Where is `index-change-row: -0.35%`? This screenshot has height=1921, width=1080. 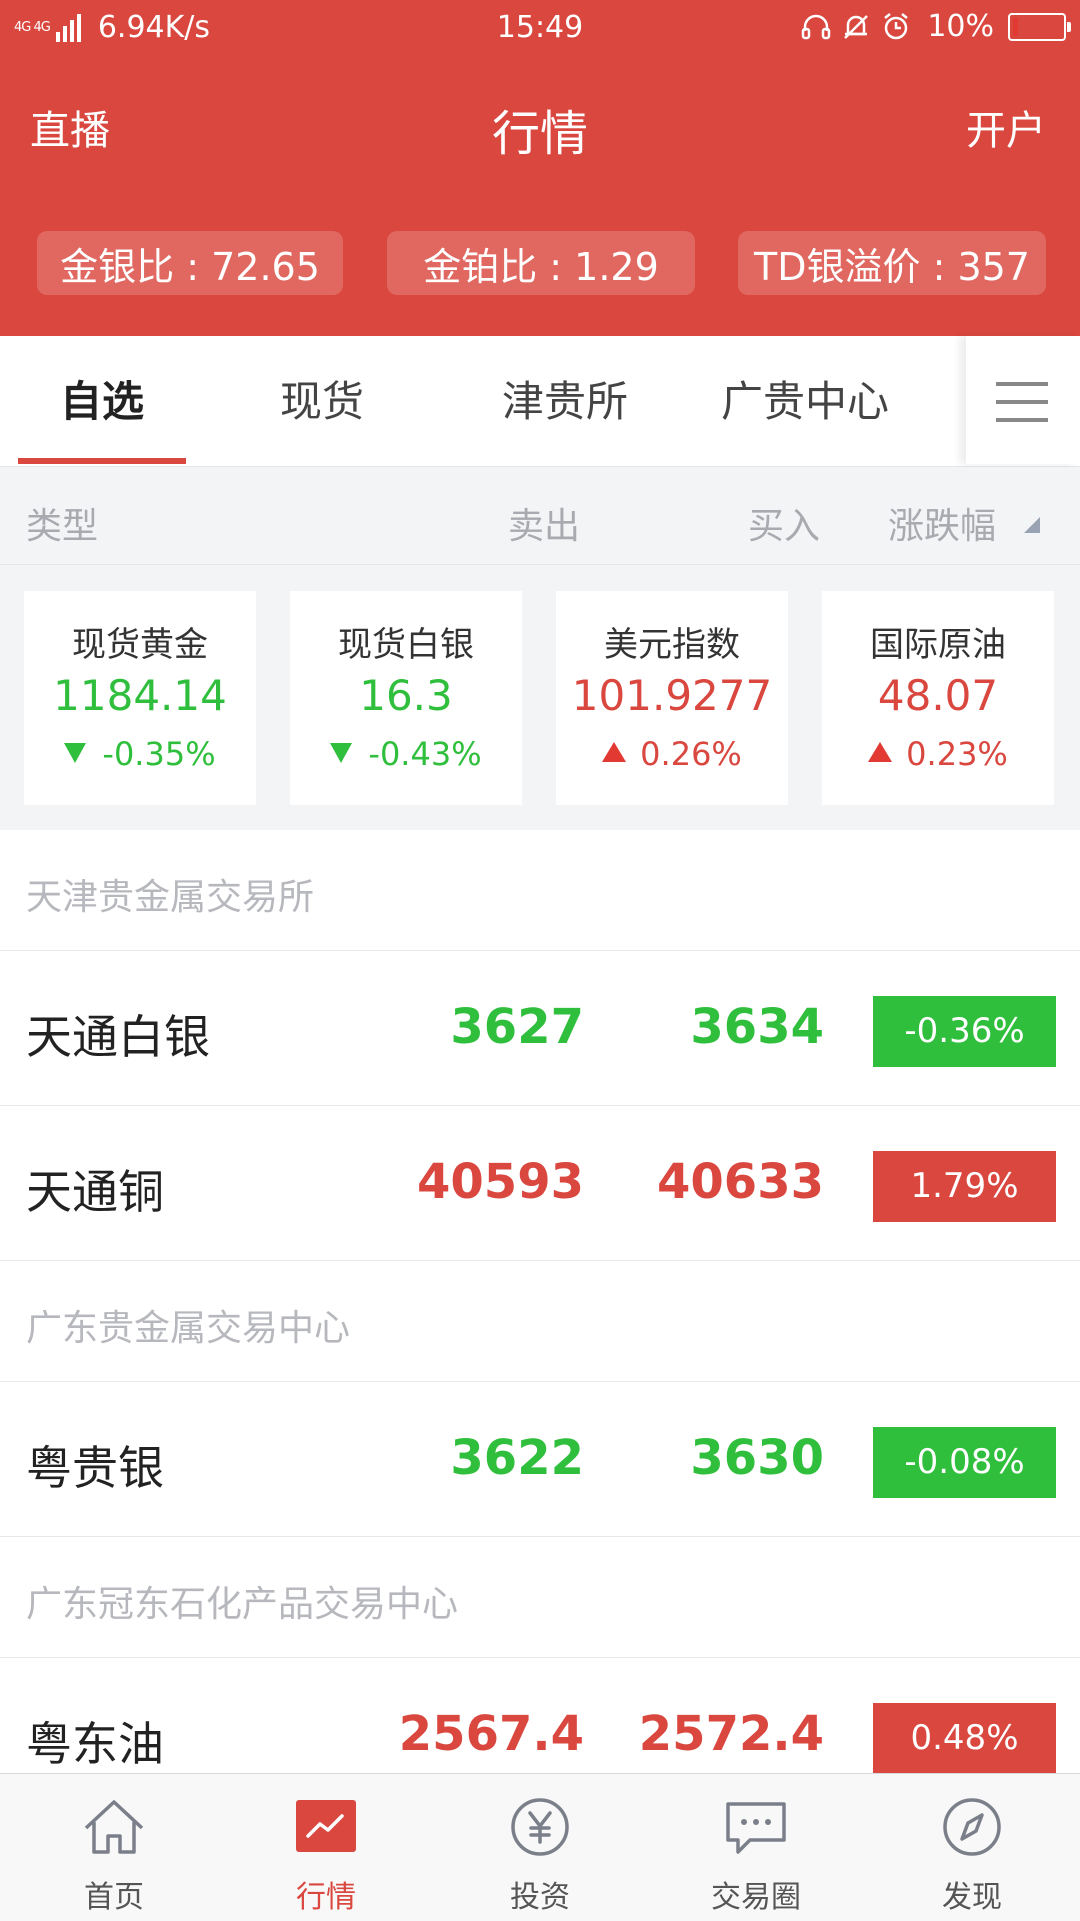
index-change-row: -0.35% is located at coordinates (140, 754).